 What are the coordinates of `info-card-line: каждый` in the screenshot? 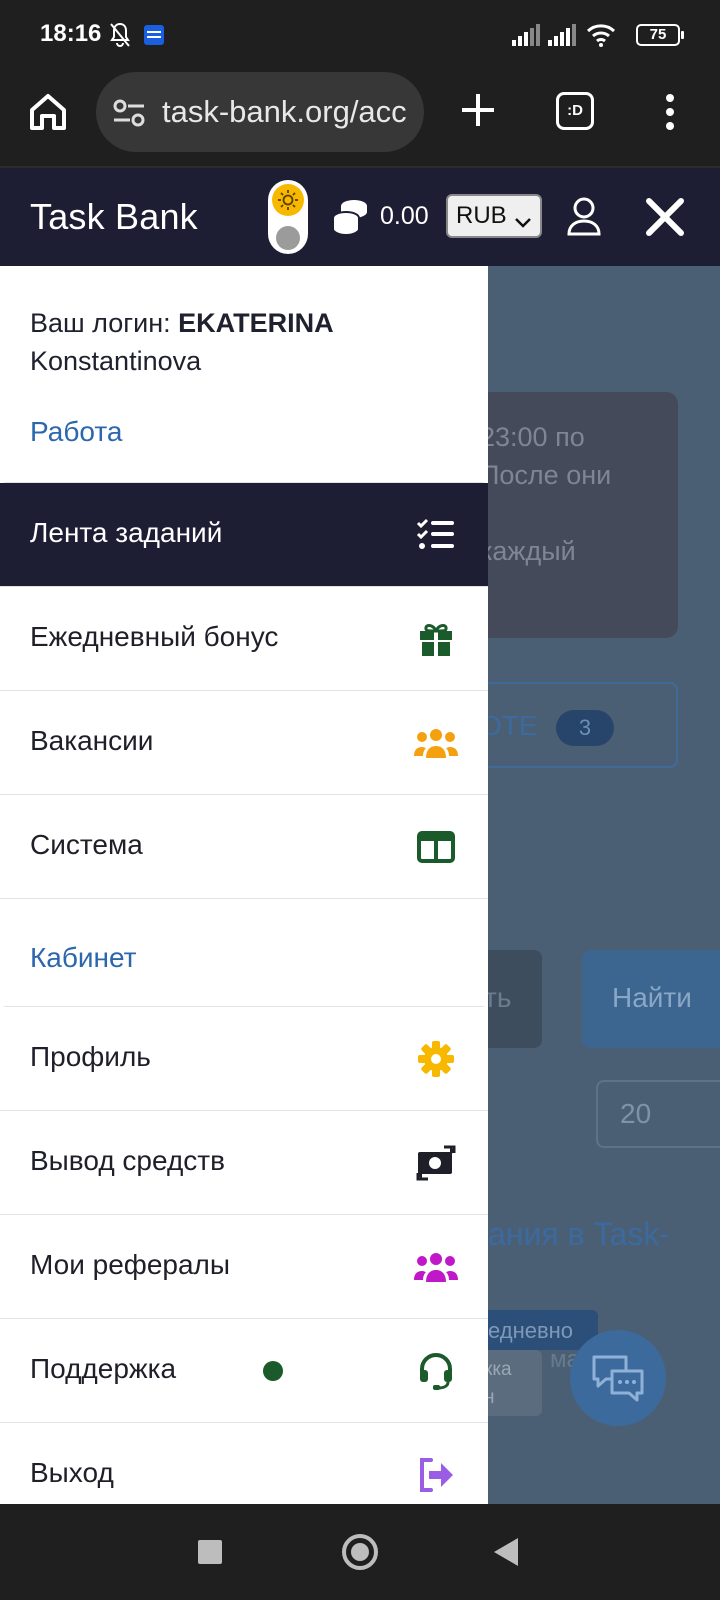 It's located at (532, 551).